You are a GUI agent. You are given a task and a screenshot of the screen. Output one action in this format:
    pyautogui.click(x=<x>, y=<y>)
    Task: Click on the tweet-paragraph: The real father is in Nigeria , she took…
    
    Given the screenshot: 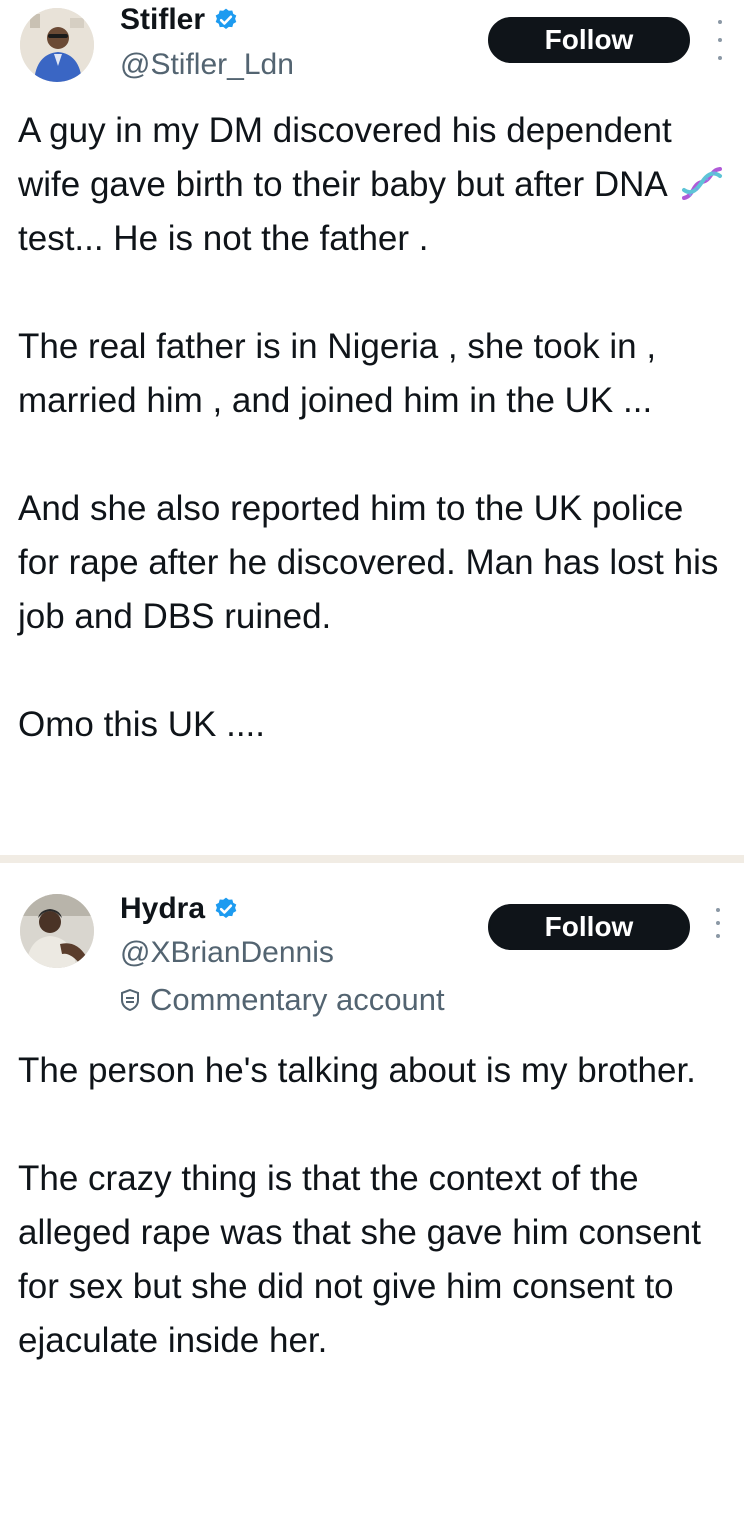 What is the action you would take?
    pyautogui.click(x=337, y=373)
    